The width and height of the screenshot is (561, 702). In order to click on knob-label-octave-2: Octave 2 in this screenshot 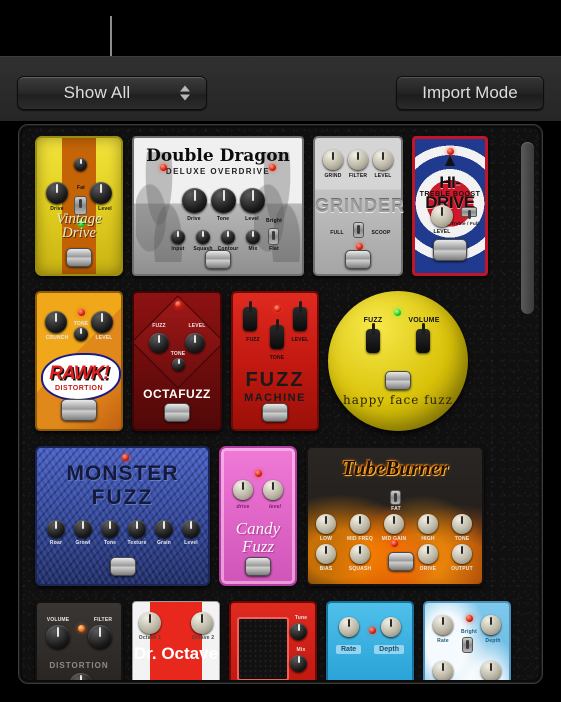, I will do `click(203, 637)`.